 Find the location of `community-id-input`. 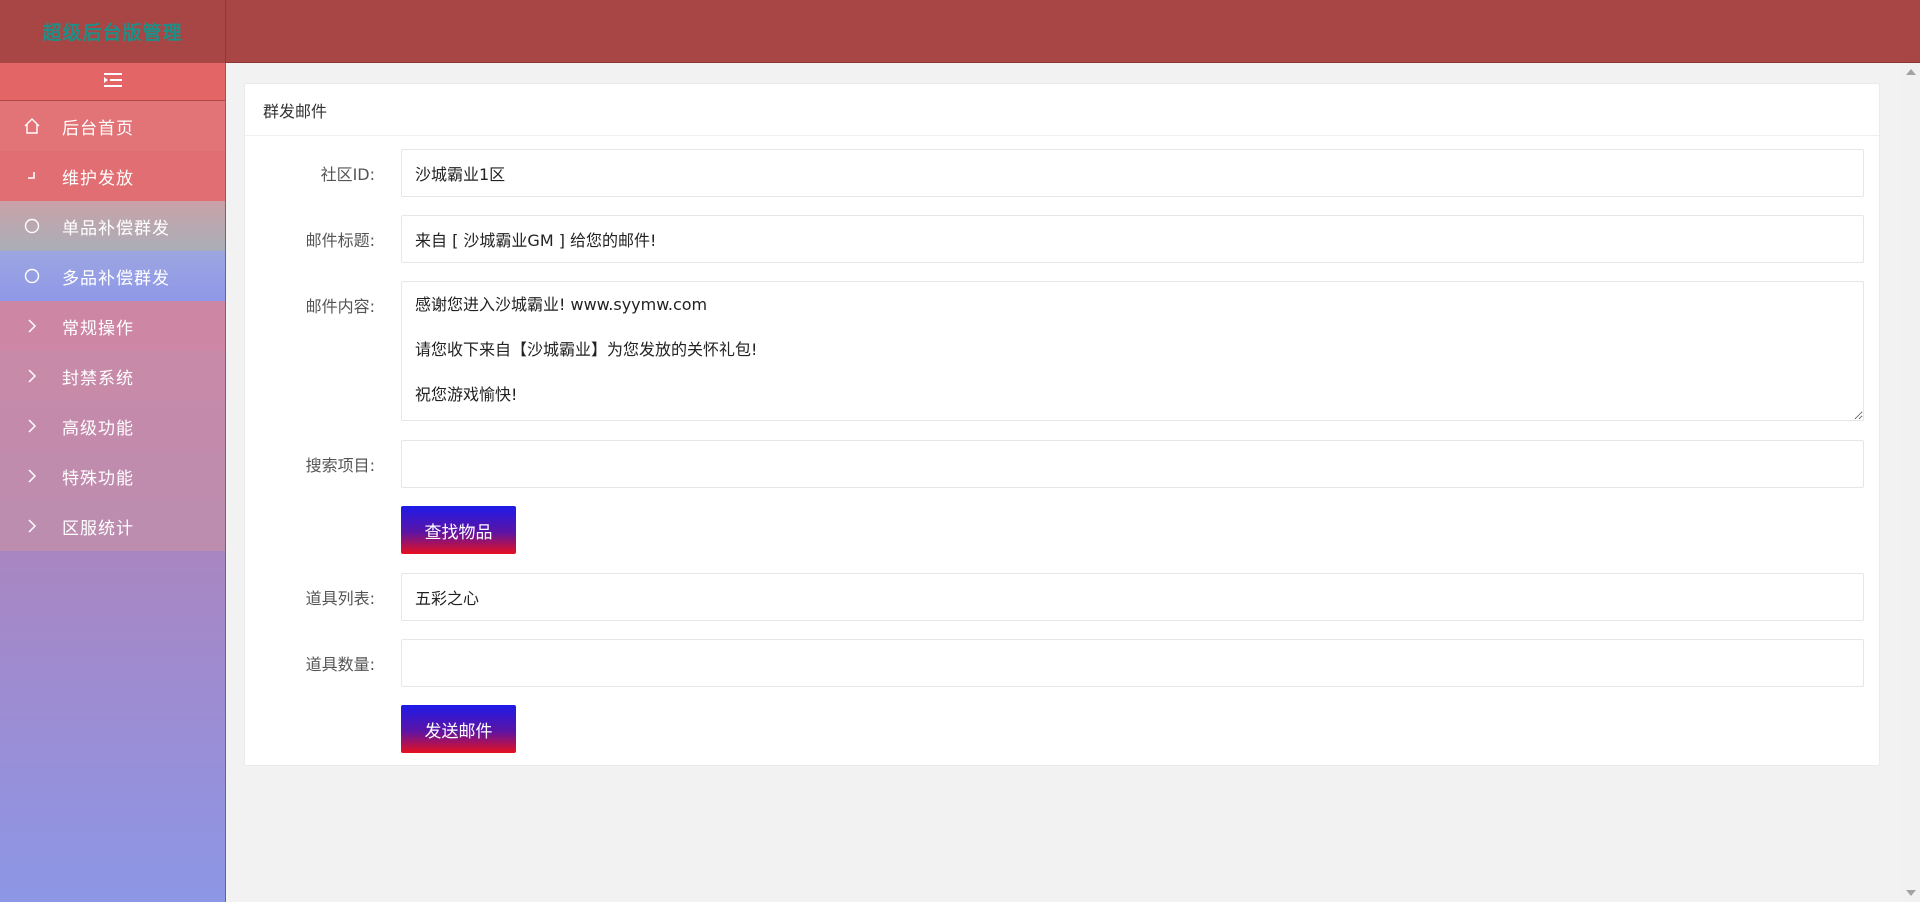

community-id-input is located at coordinates (1132, 173).